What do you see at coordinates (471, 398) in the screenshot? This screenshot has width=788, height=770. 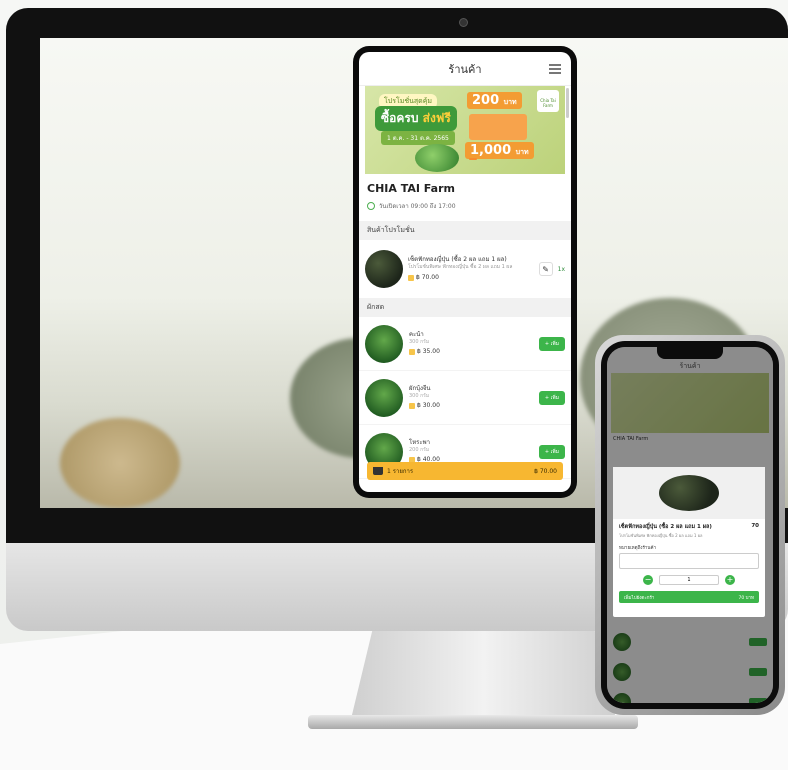 I see `item-info: ผักบุ้งจีน 300 กรัม ฿ 30.00` at bounding box center [471, 398].